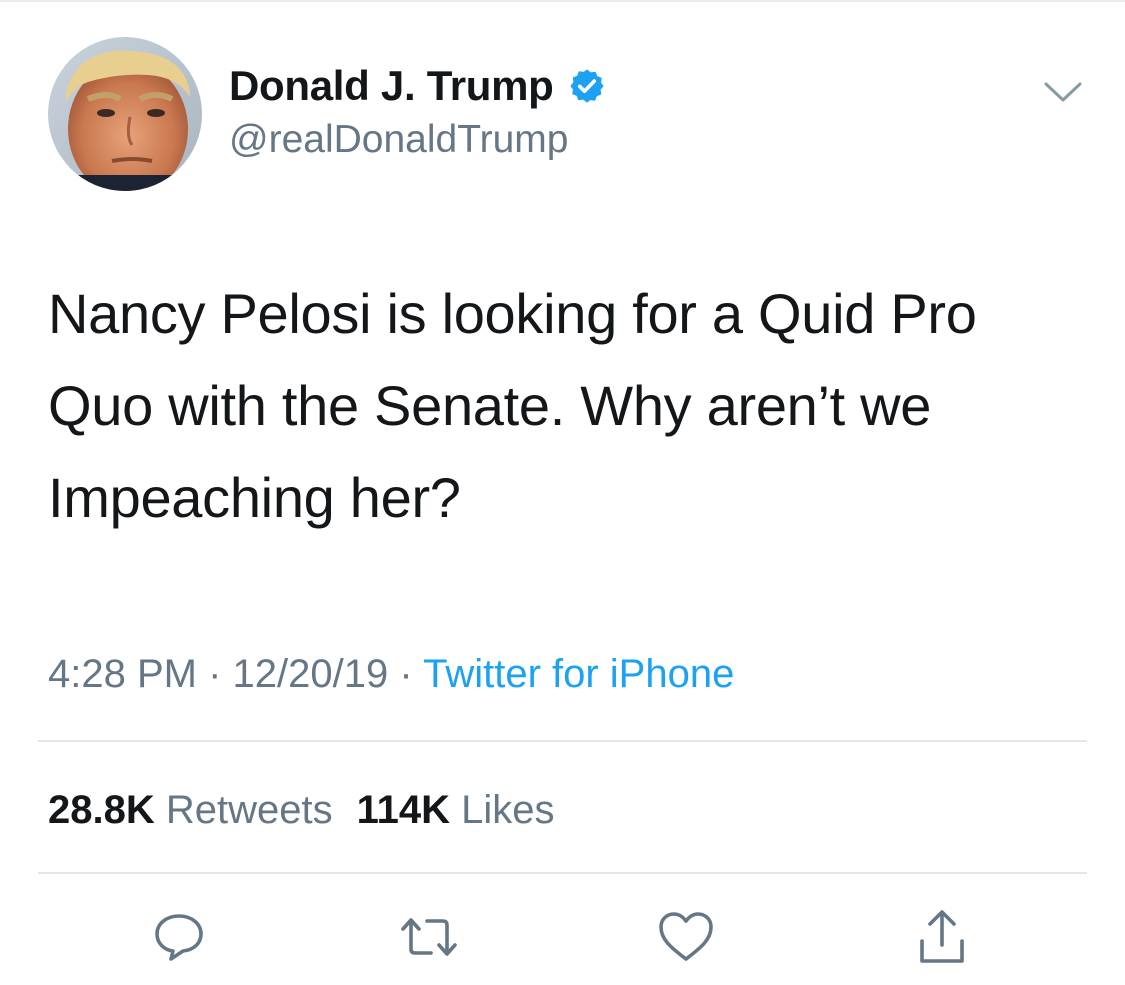  What do you see at coordinates (101, 810) in the screenshot?
I see `retweets-count: 28.8K` at bounding box center [101, 810].